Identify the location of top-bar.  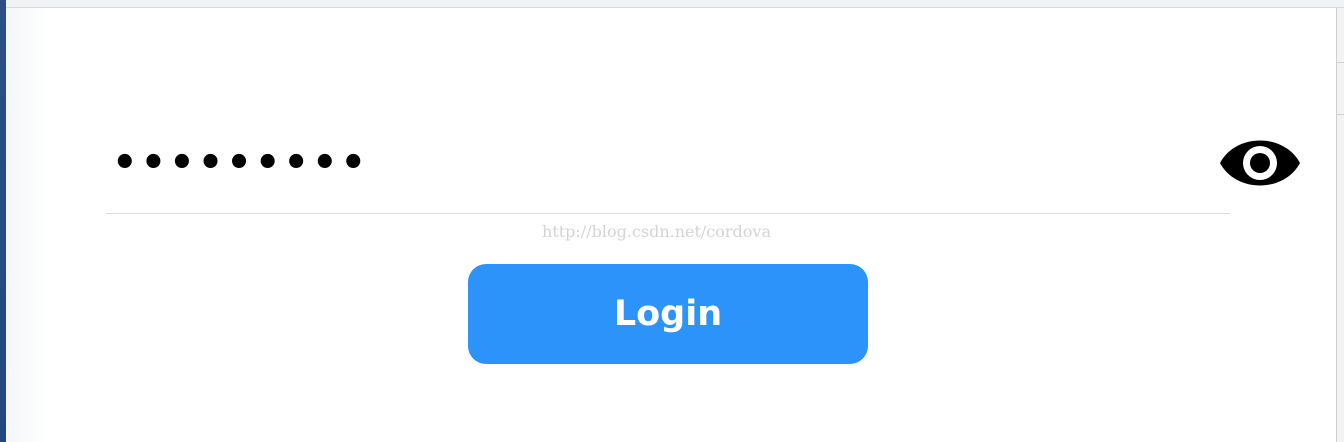
(672, 4).